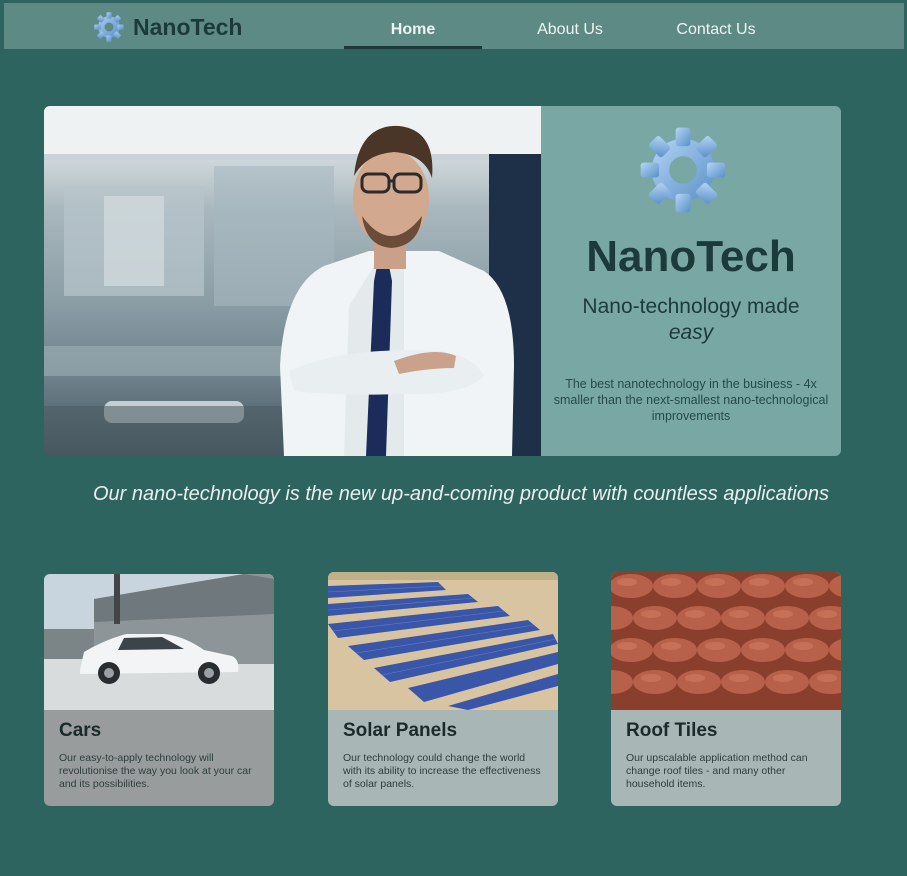 The width and height of the screenshot is (907, 876). What do you see at coordinates (159, 642) in the screenshot?
I see `car-image` at bounding box center [159, 642].